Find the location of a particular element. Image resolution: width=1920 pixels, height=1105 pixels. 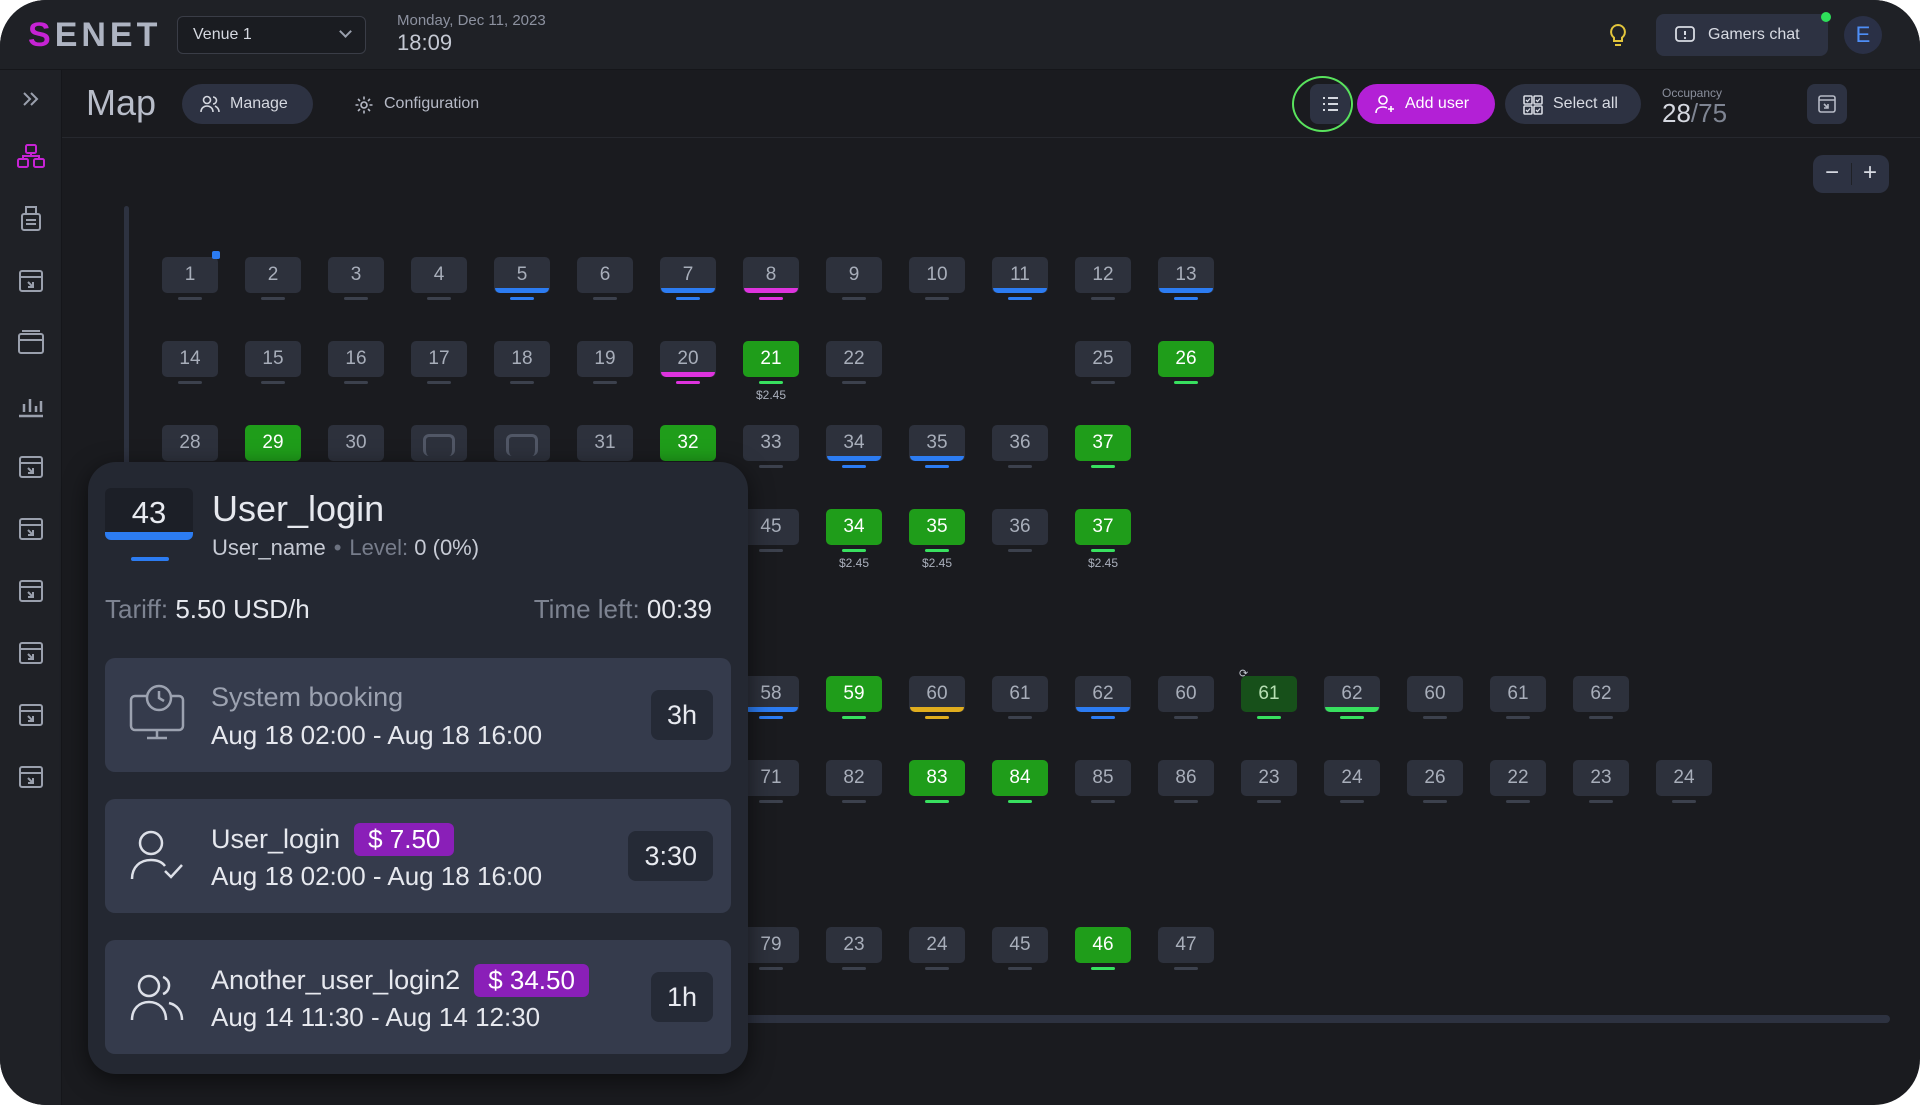

computer-tile: 15 is located at coordinates (273, 362).